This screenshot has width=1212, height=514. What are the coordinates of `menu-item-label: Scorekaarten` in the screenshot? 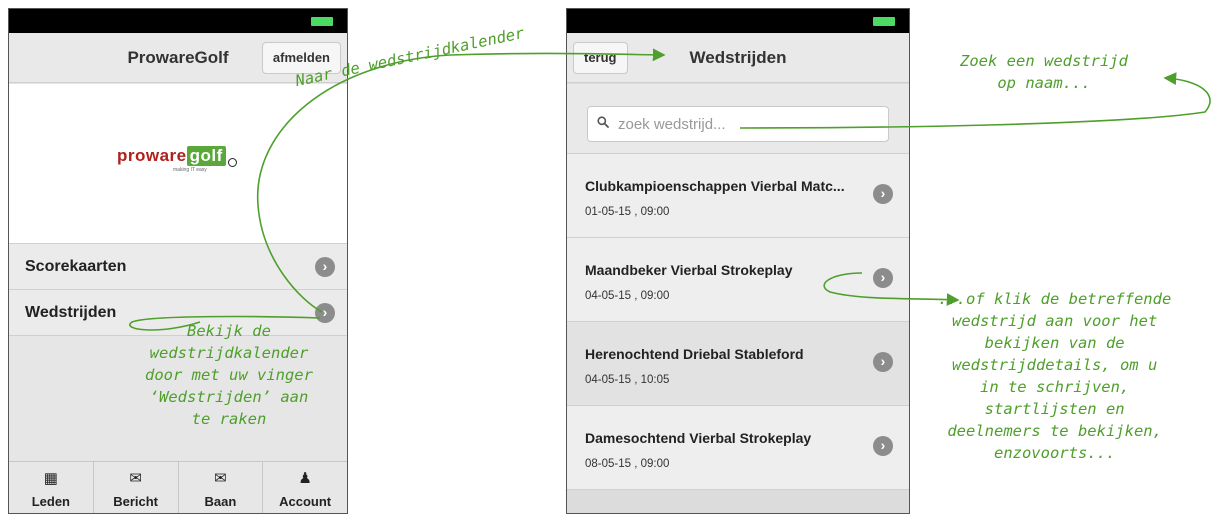 It's located at (76, 266).